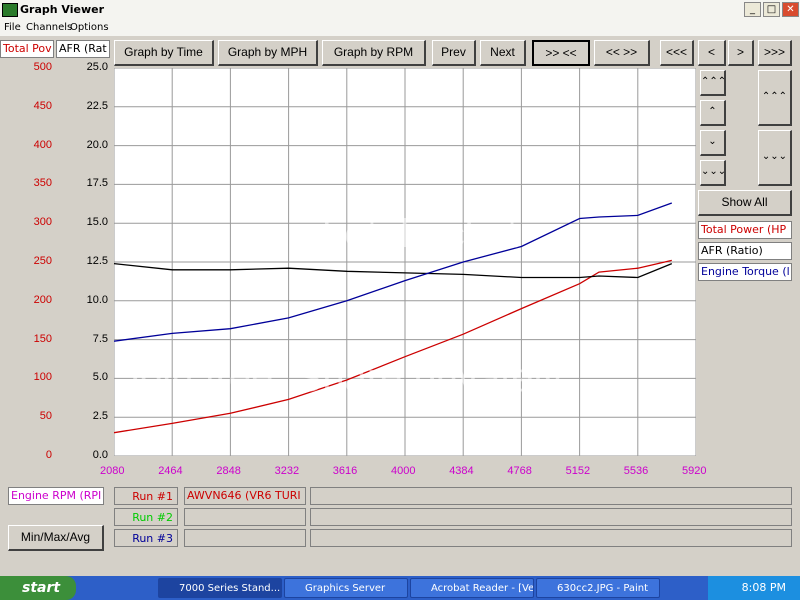 This screenshot has height=600, width=800. What do you see at coordinates (49, 27) in the screenshot?
I see `menu-channels: Channels` at bounding box center [49, 27].